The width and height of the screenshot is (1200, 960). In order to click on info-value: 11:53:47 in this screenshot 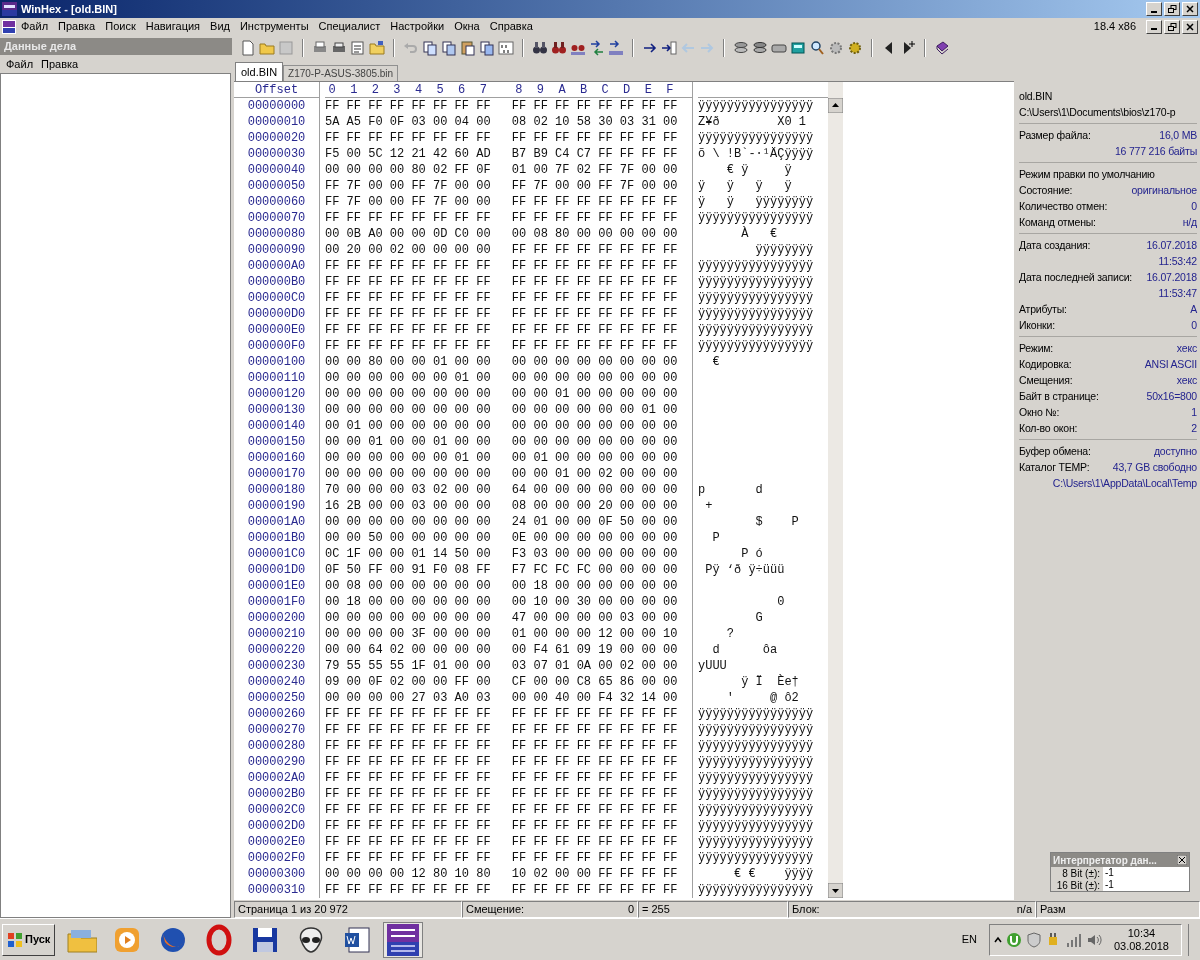, I will do `click(1177, 293)`.